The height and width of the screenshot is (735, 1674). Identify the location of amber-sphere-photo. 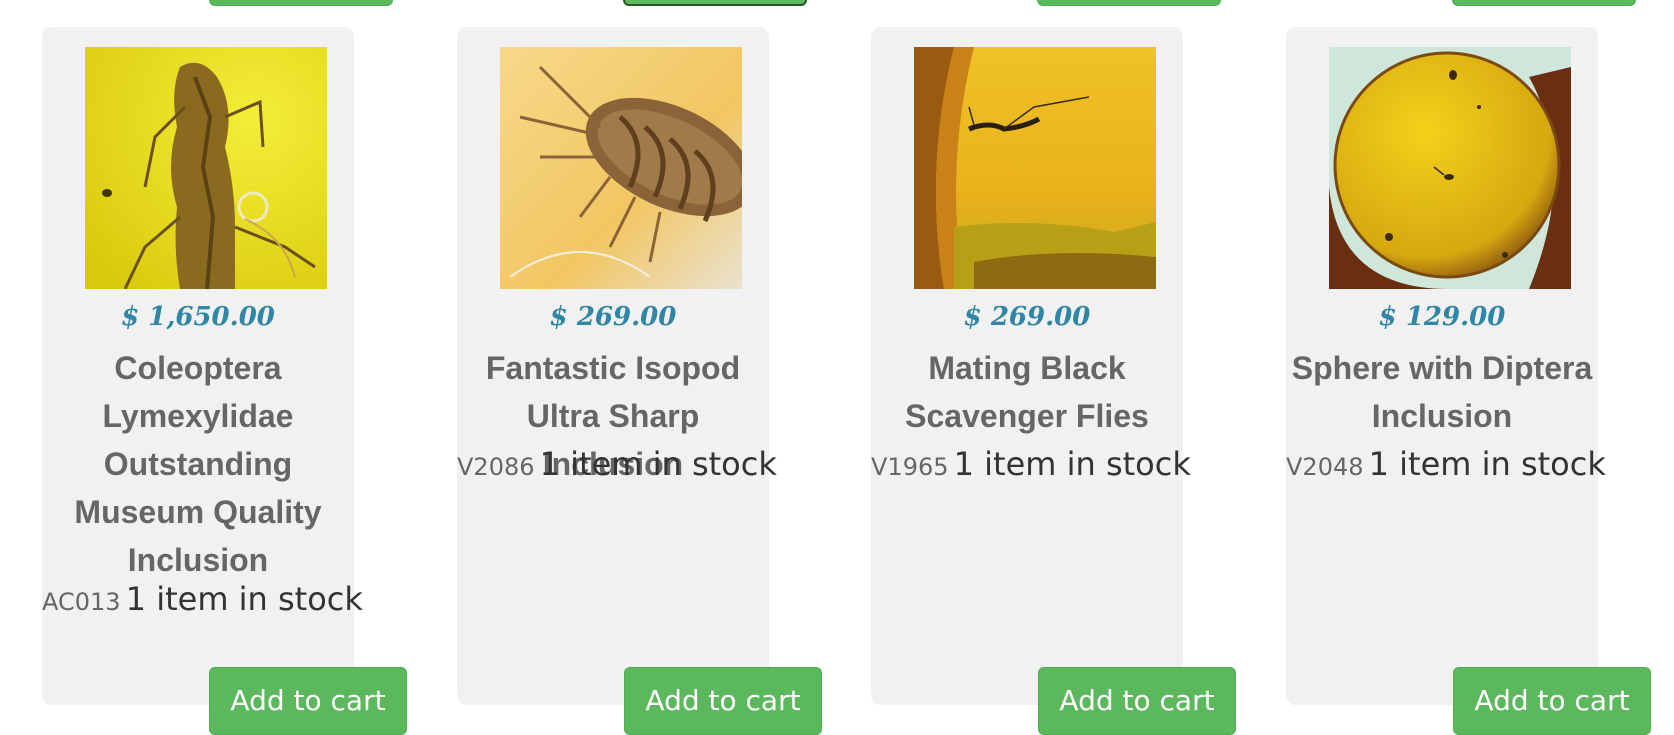
(1450, 168).